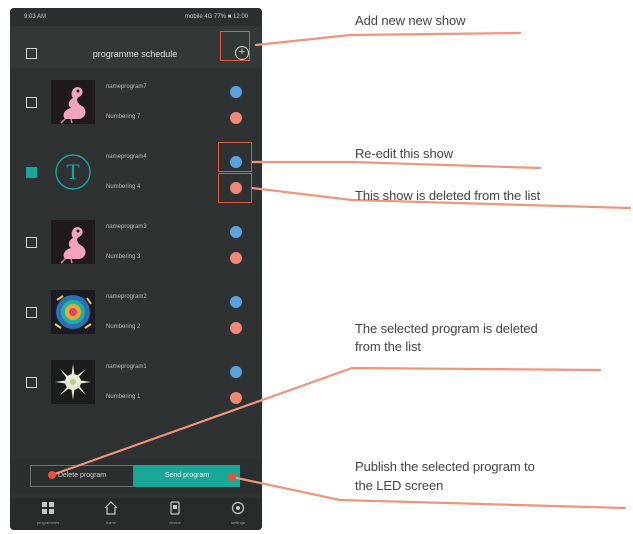 Image resolution: width=633 pixels, height=534 pixels. Describe the element at coordinates (135, 54) in the screenshot. I see `page-title: programme schedule` at that location.